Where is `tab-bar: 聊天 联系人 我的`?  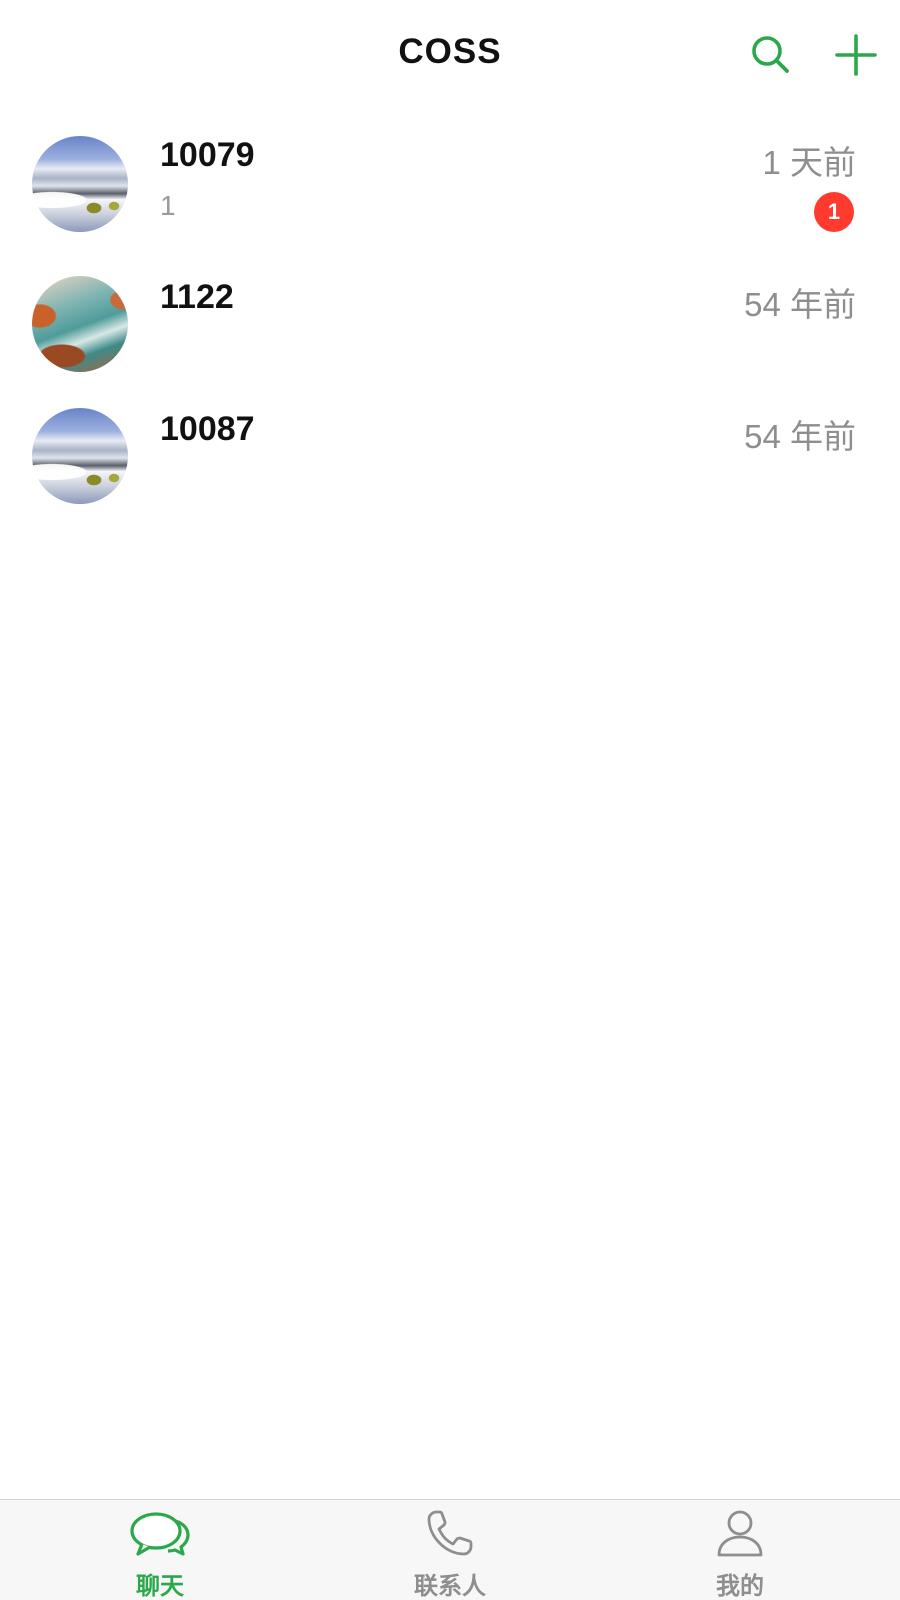 tab-bar: 聊天 联系人 我的 is located at coordinates (450, 1549).